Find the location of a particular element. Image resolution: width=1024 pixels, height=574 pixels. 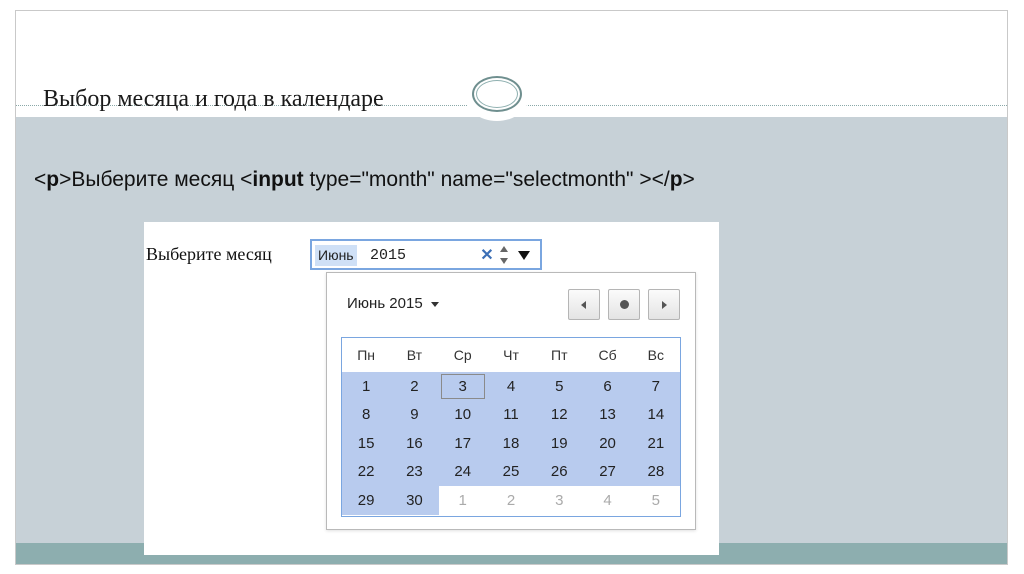

weekday-header: Вс is located at coordinates (656, 355).